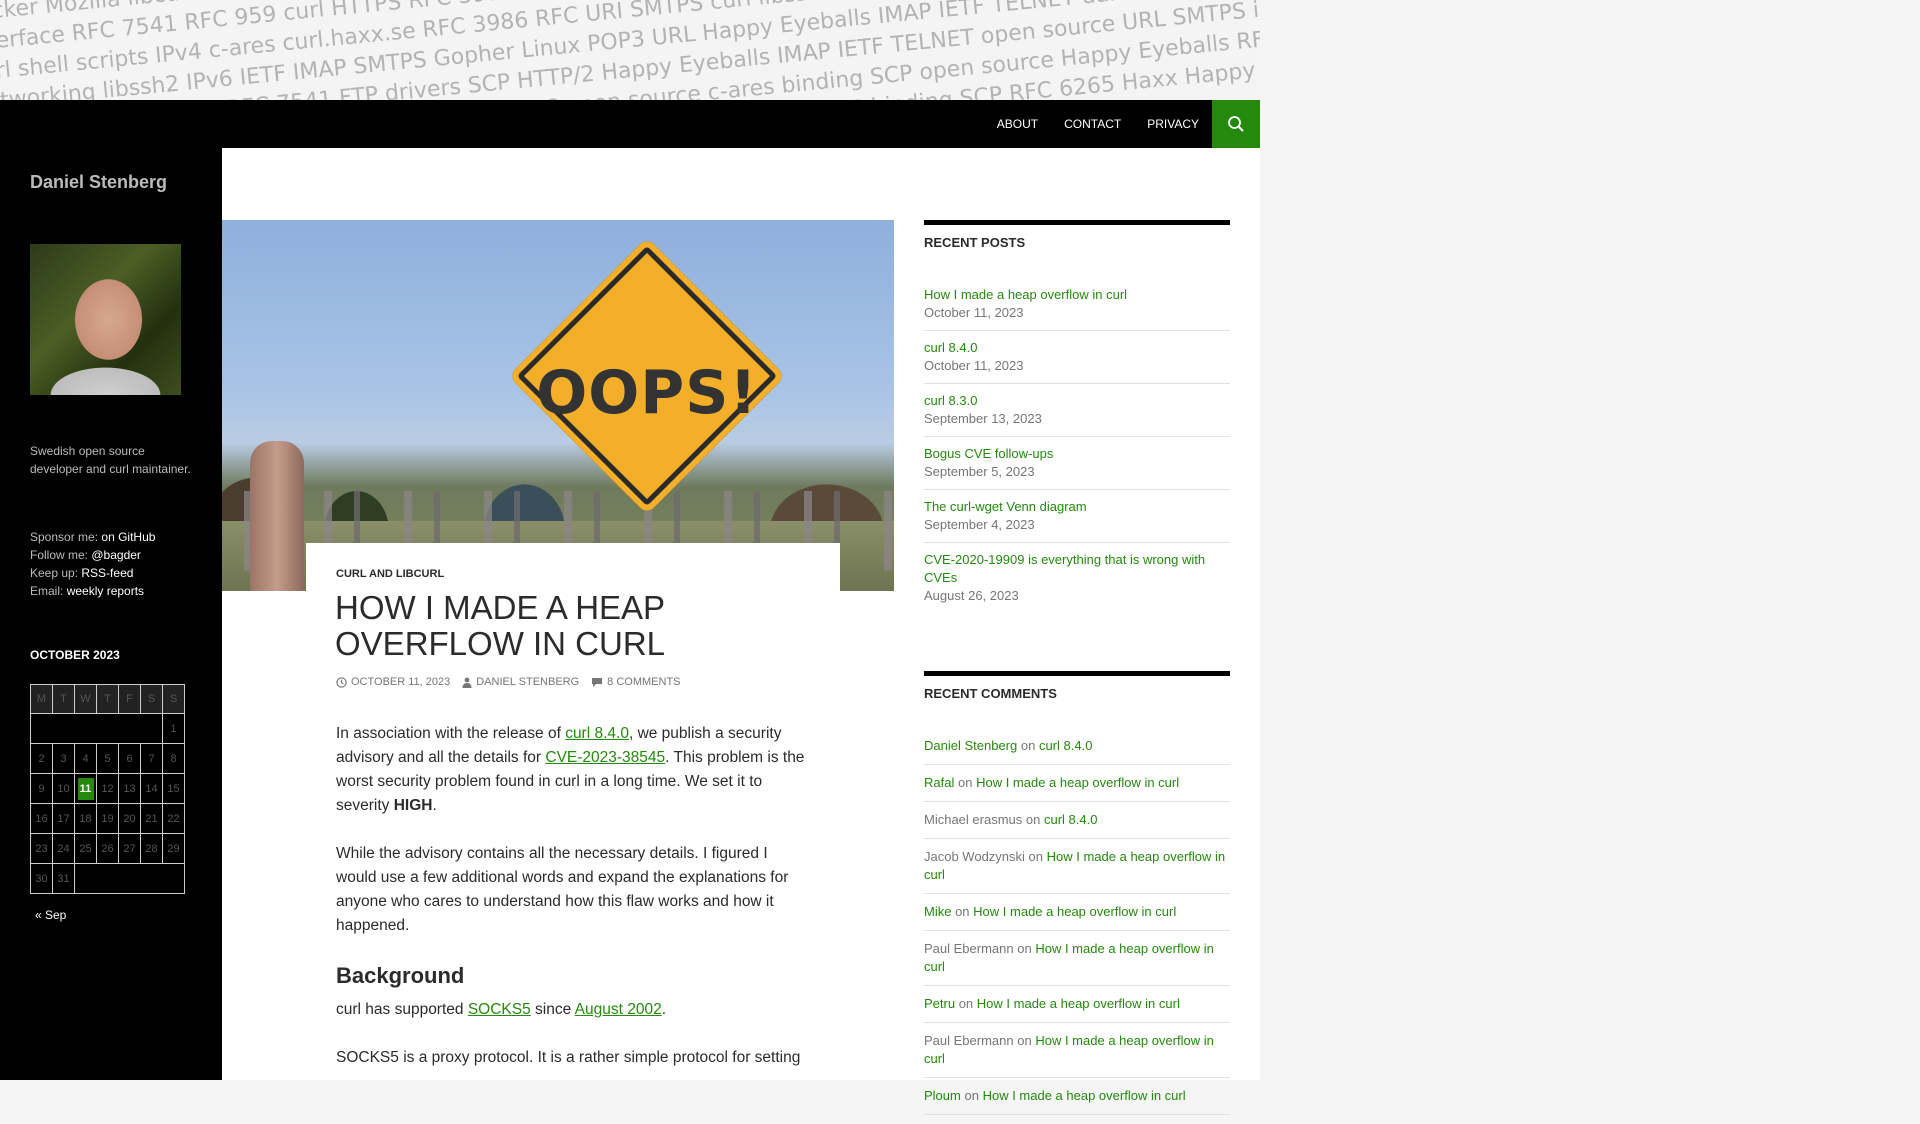  I want to click on twitter-link: @bagder, so click(116, 555).